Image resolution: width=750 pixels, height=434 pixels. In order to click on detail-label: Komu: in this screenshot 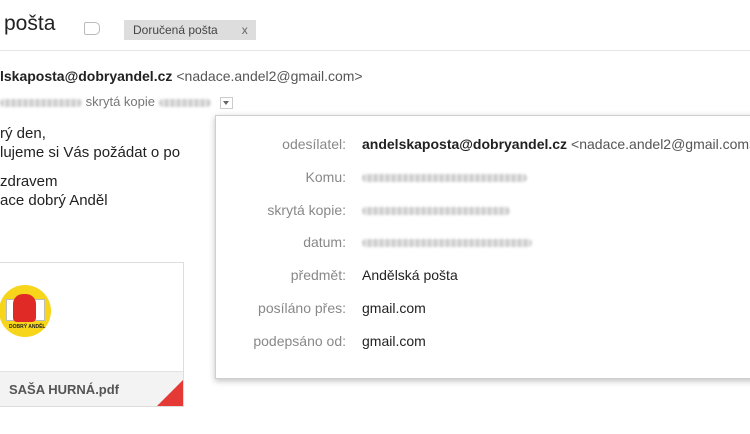, I will do `click(325, 177)`.